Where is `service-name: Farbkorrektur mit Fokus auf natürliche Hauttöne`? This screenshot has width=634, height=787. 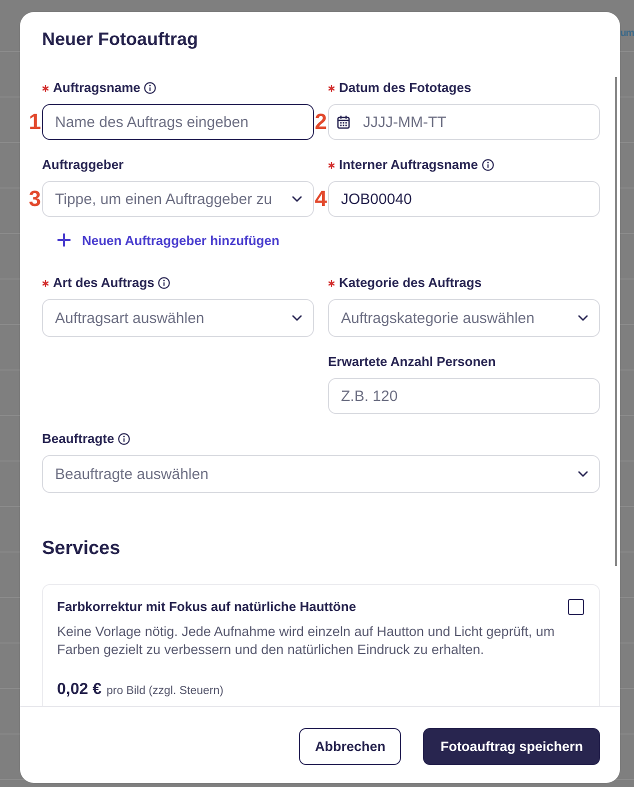
service-name: Farbkorrektur mit Fokus auf natürliche Hauttöne is located at coordinates (206, 607).